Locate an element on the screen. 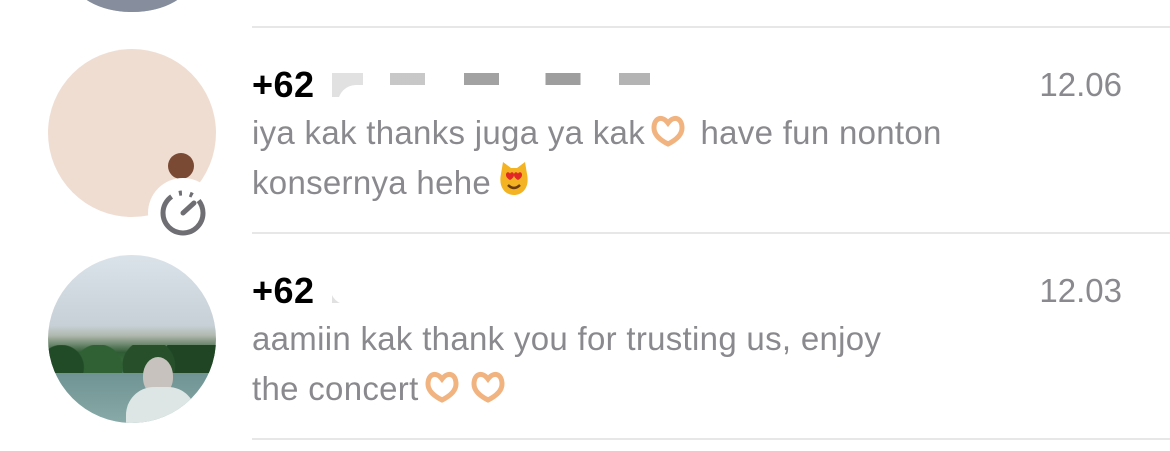  message-text: iya kak thanks juga ya kak is located at coordinates (449, 132).